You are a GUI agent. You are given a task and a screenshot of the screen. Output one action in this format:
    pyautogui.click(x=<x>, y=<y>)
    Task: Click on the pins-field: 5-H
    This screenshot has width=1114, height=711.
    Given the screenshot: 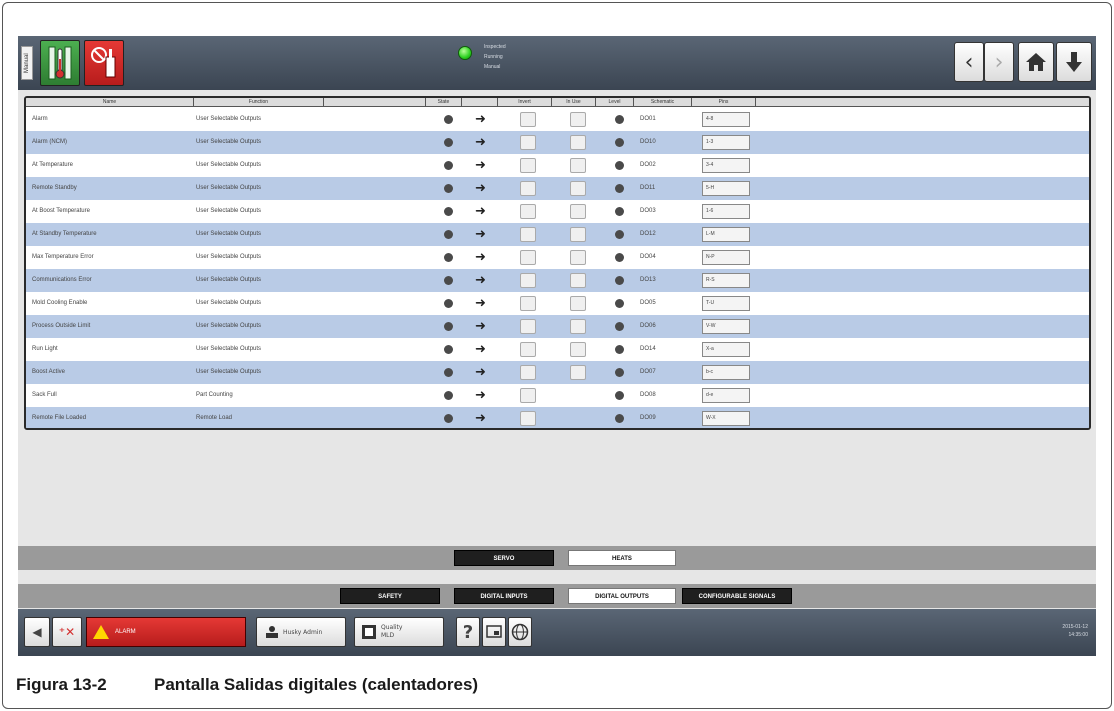 What is the action you would take?
    pyautogui.click(x=726, y=188)
    